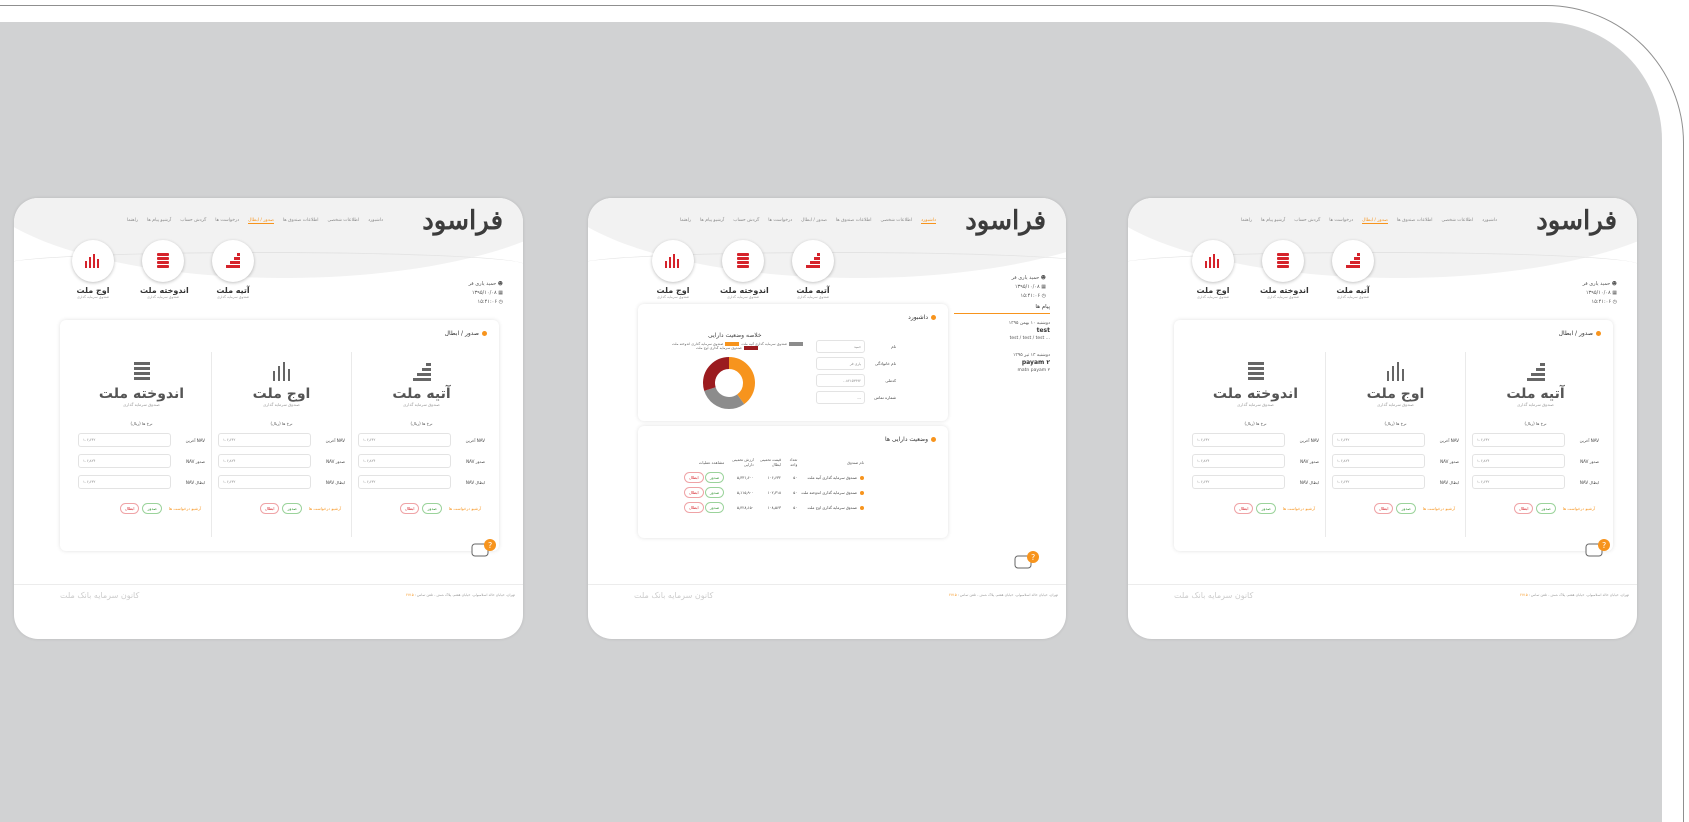  What do you see at coordinates (1600, 284) in the screenshot?
I see `user-name: حمید یاری فر ☻` at bounding box center [1600, 284].